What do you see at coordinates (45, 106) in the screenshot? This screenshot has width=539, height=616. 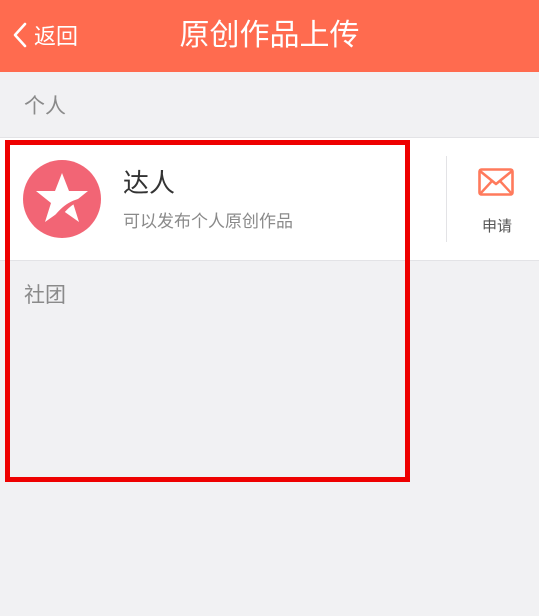 I see `section-personal-label: 个人` at bounding box center [45, 106].